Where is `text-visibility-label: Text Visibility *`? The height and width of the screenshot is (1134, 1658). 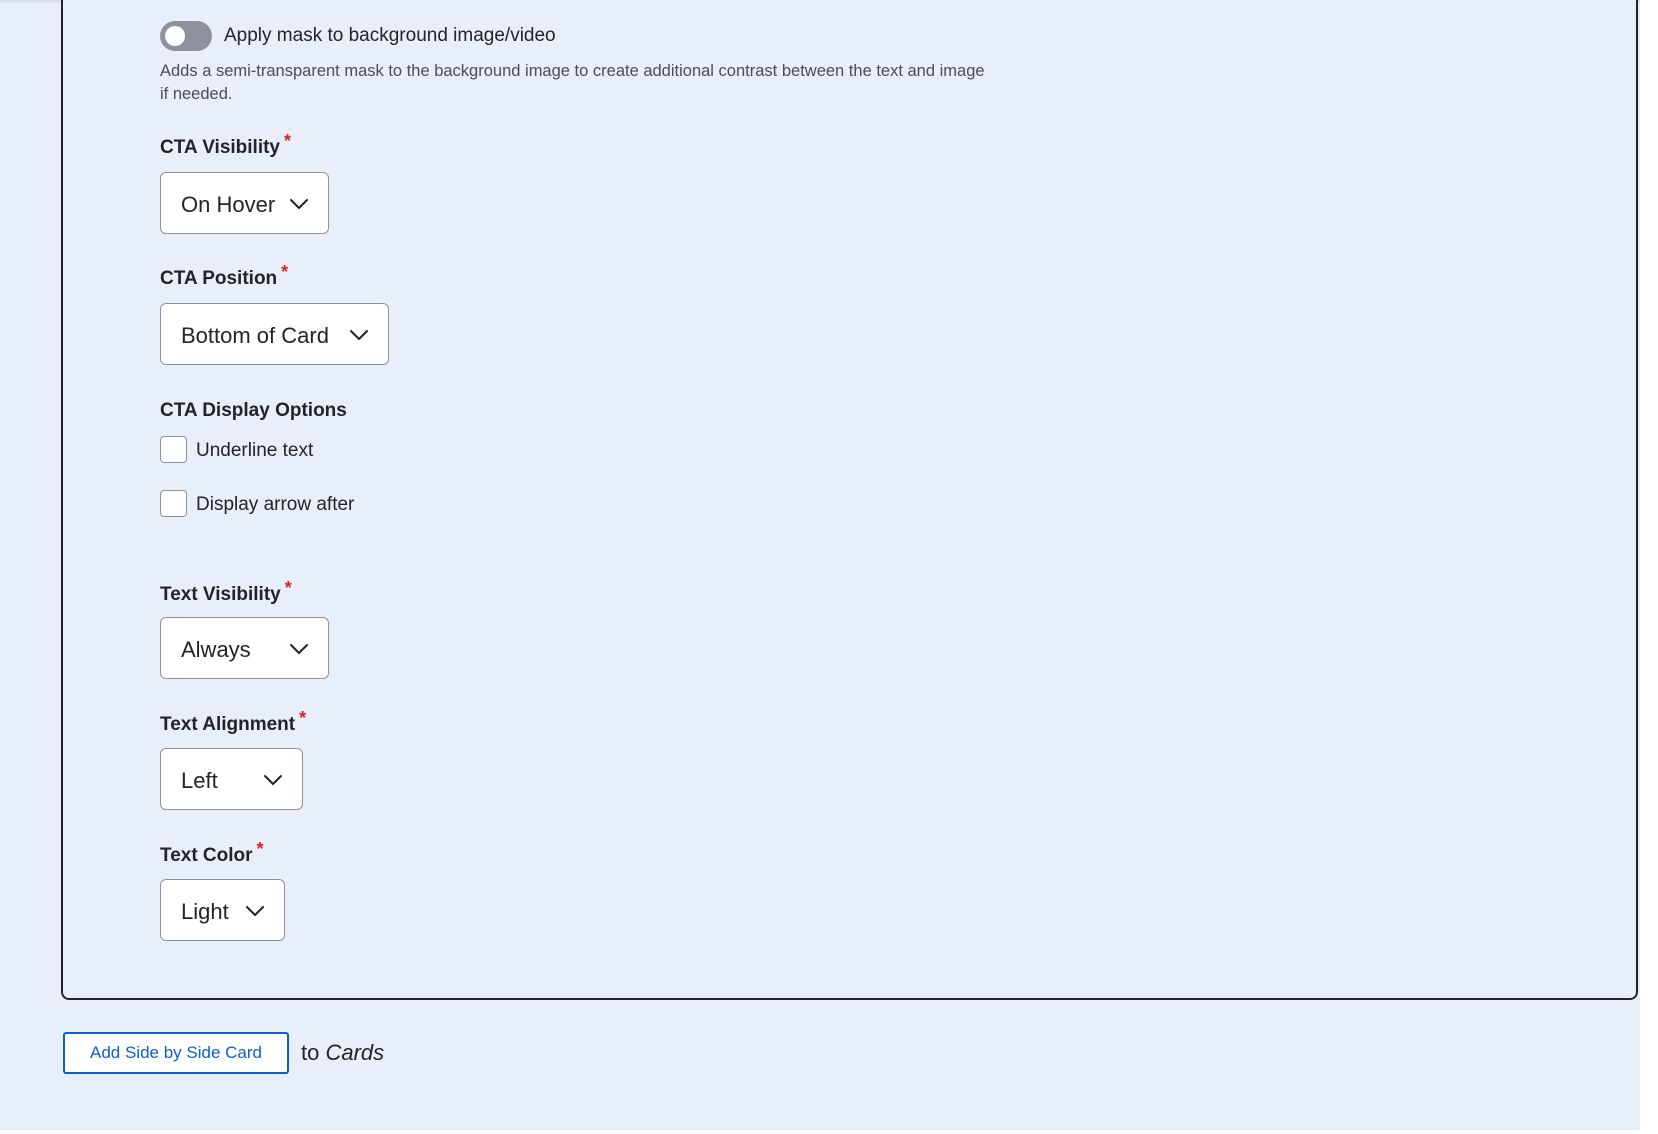
text-visibility-label: Text Visibility * is located at coordinates (226, 592).